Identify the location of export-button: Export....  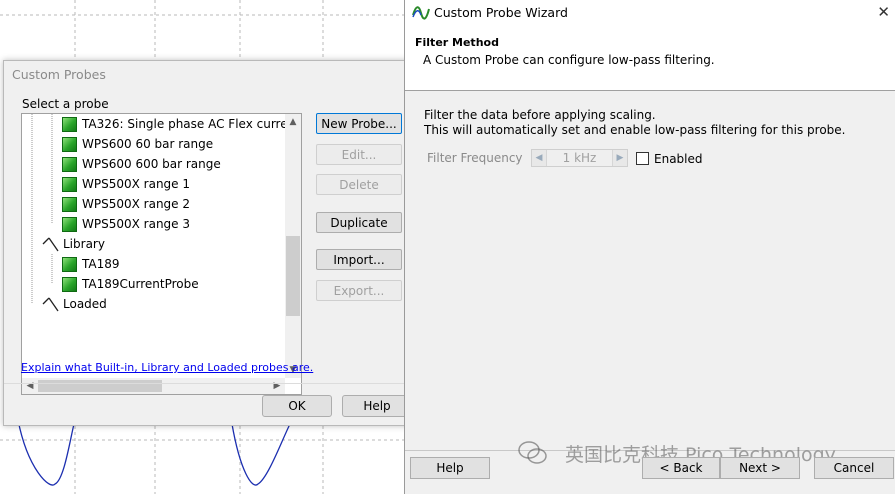
(359, 290).